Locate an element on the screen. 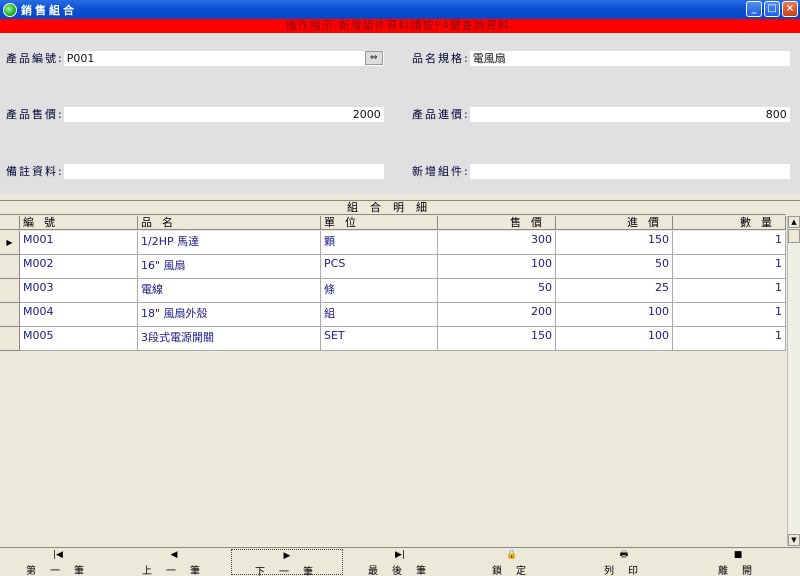  product-code-row: 產品編號: P001 ⇔ is located at coordinates (195, 58).